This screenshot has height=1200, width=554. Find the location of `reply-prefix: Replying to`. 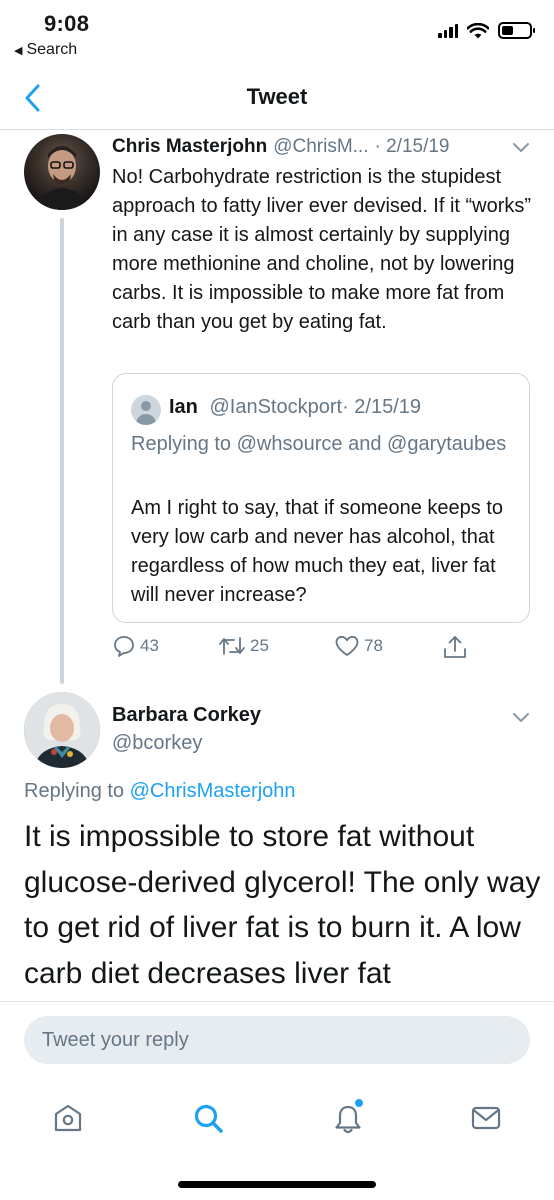

reply-prefix: Replying to is located at coordinates (74, 791).